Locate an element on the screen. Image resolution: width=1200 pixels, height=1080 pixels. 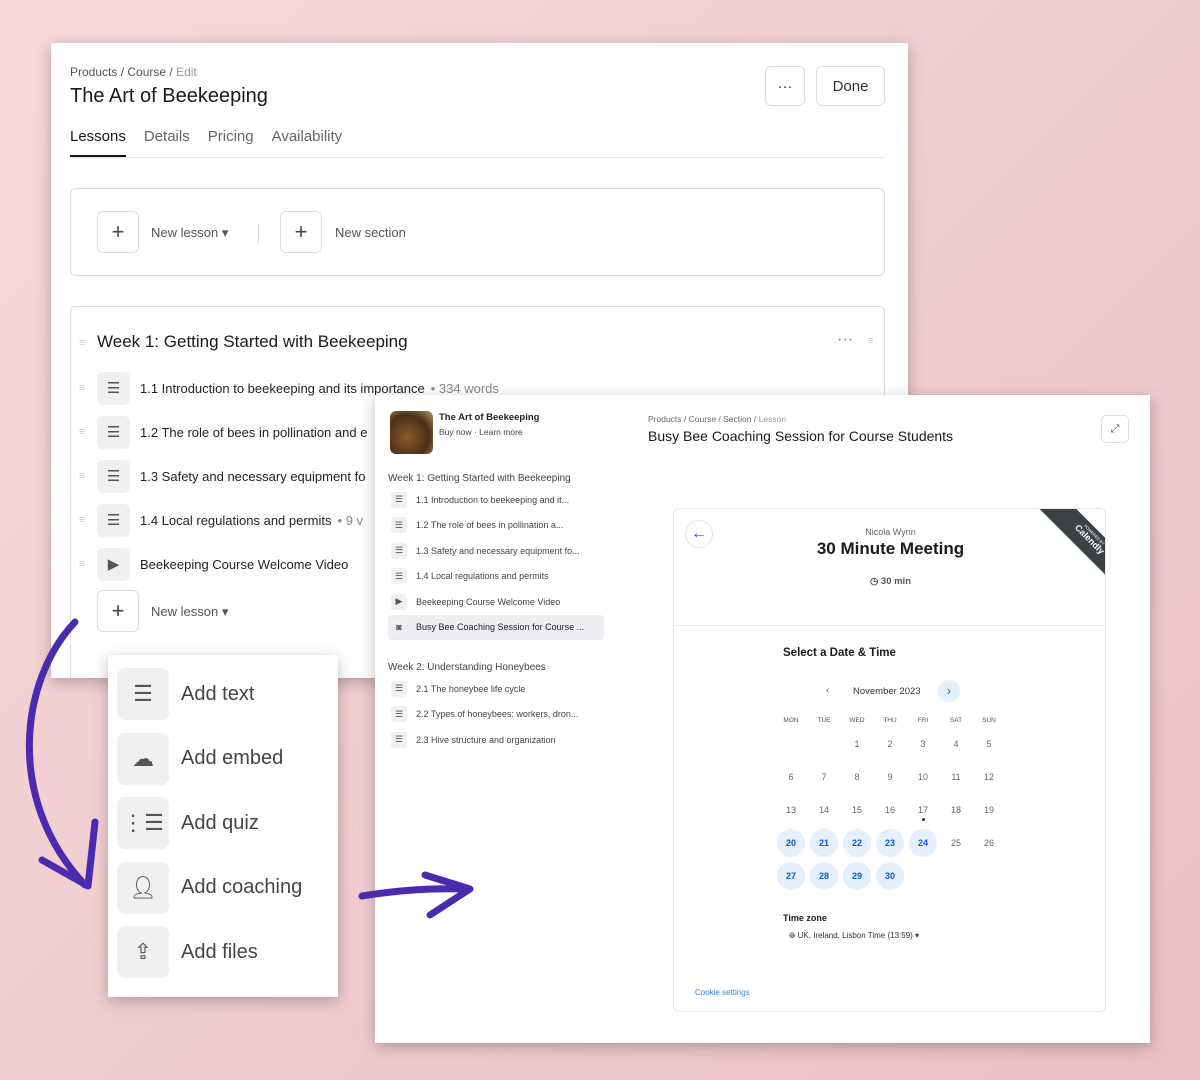
right-arrow is located at coordinates (415, 892).